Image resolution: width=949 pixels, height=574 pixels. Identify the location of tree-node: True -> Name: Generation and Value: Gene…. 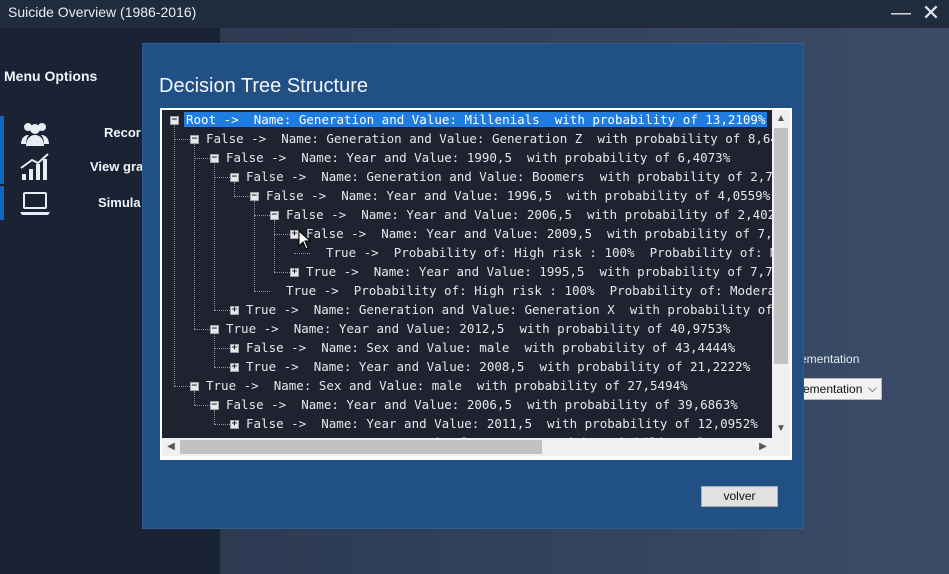
(508, 310).